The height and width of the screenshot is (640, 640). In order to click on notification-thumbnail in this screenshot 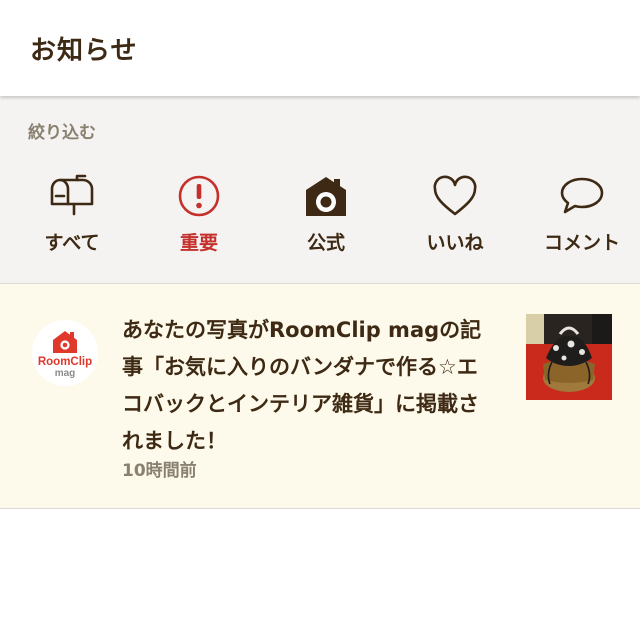, I will do `click(569, 357)`.